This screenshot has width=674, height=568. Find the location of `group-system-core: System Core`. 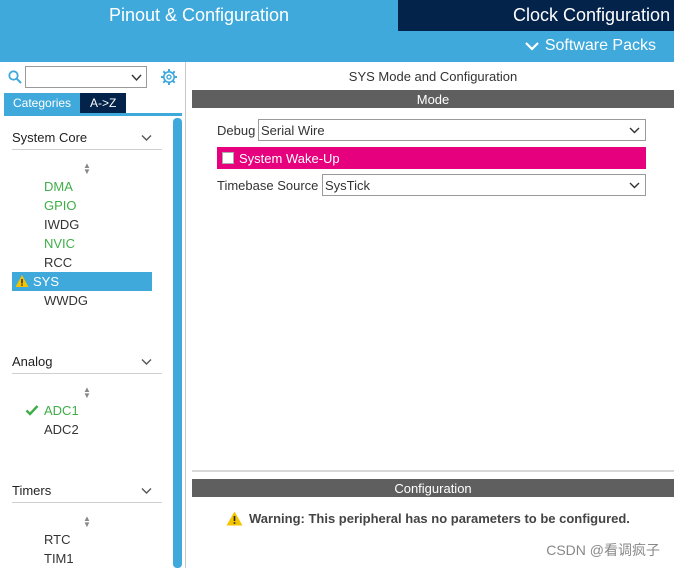

group-system-core: System Core is located at coordinates (87, 138).